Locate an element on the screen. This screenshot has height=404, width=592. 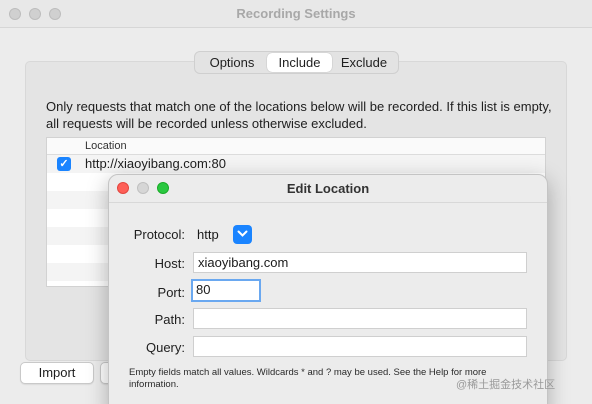
tab-bar: Options Include Exclude is located at coordinates (296, 62).